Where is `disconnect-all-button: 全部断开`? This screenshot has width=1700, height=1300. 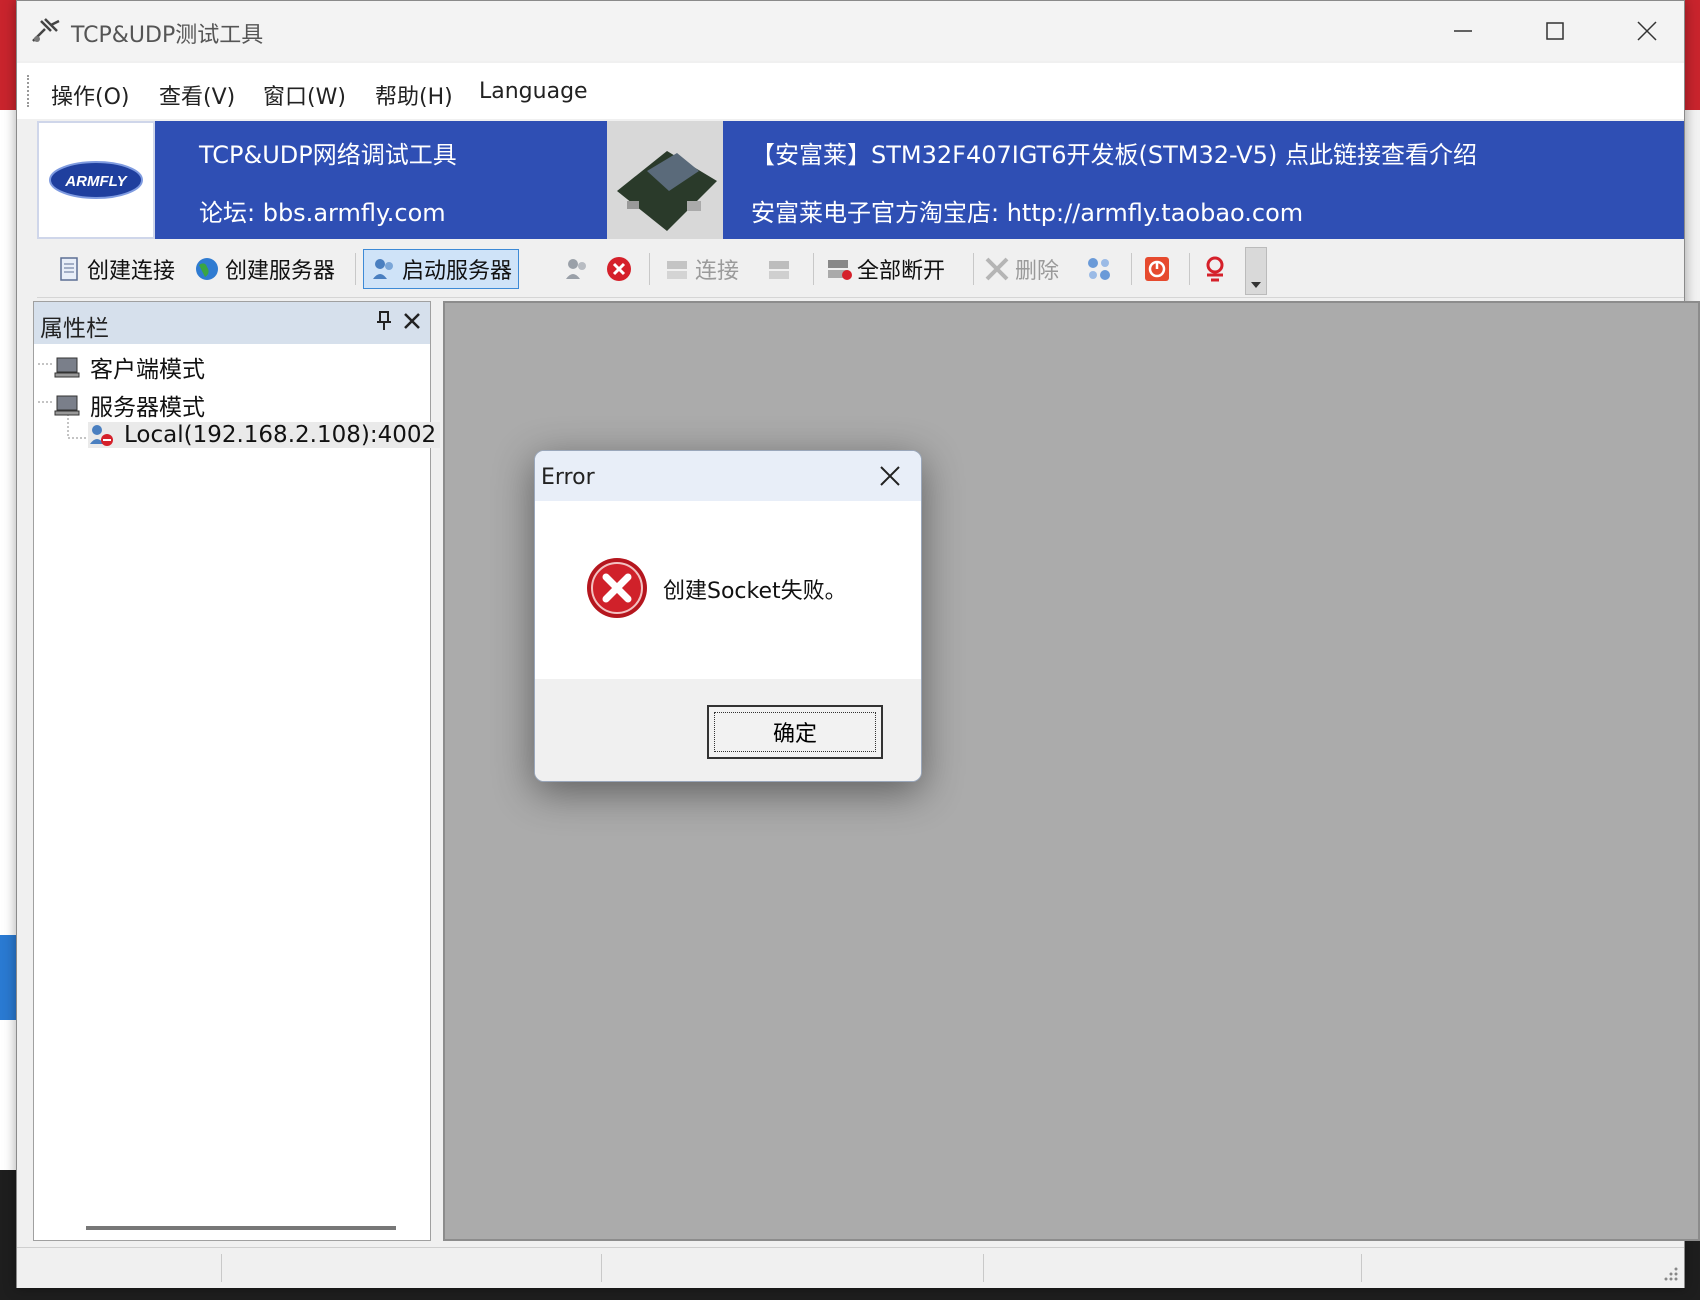
disconnect-all-button: 全部断开 is located at coordinates (885, 269).